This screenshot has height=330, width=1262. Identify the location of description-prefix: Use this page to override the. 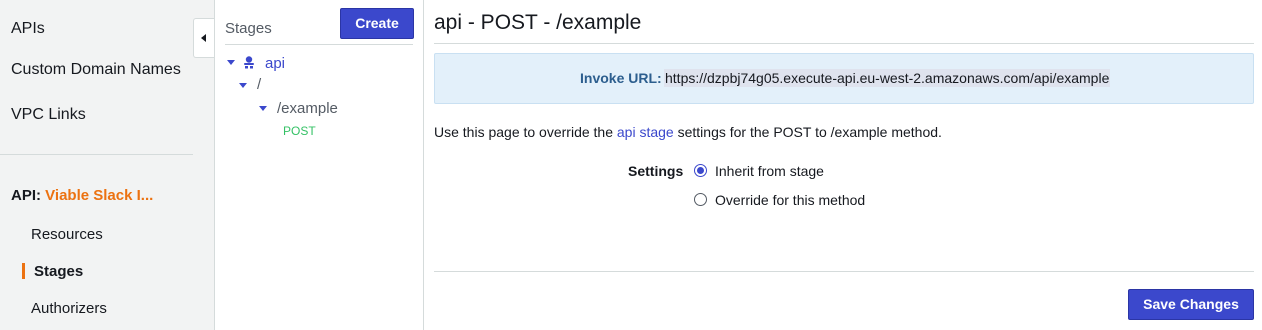
(525, 132).